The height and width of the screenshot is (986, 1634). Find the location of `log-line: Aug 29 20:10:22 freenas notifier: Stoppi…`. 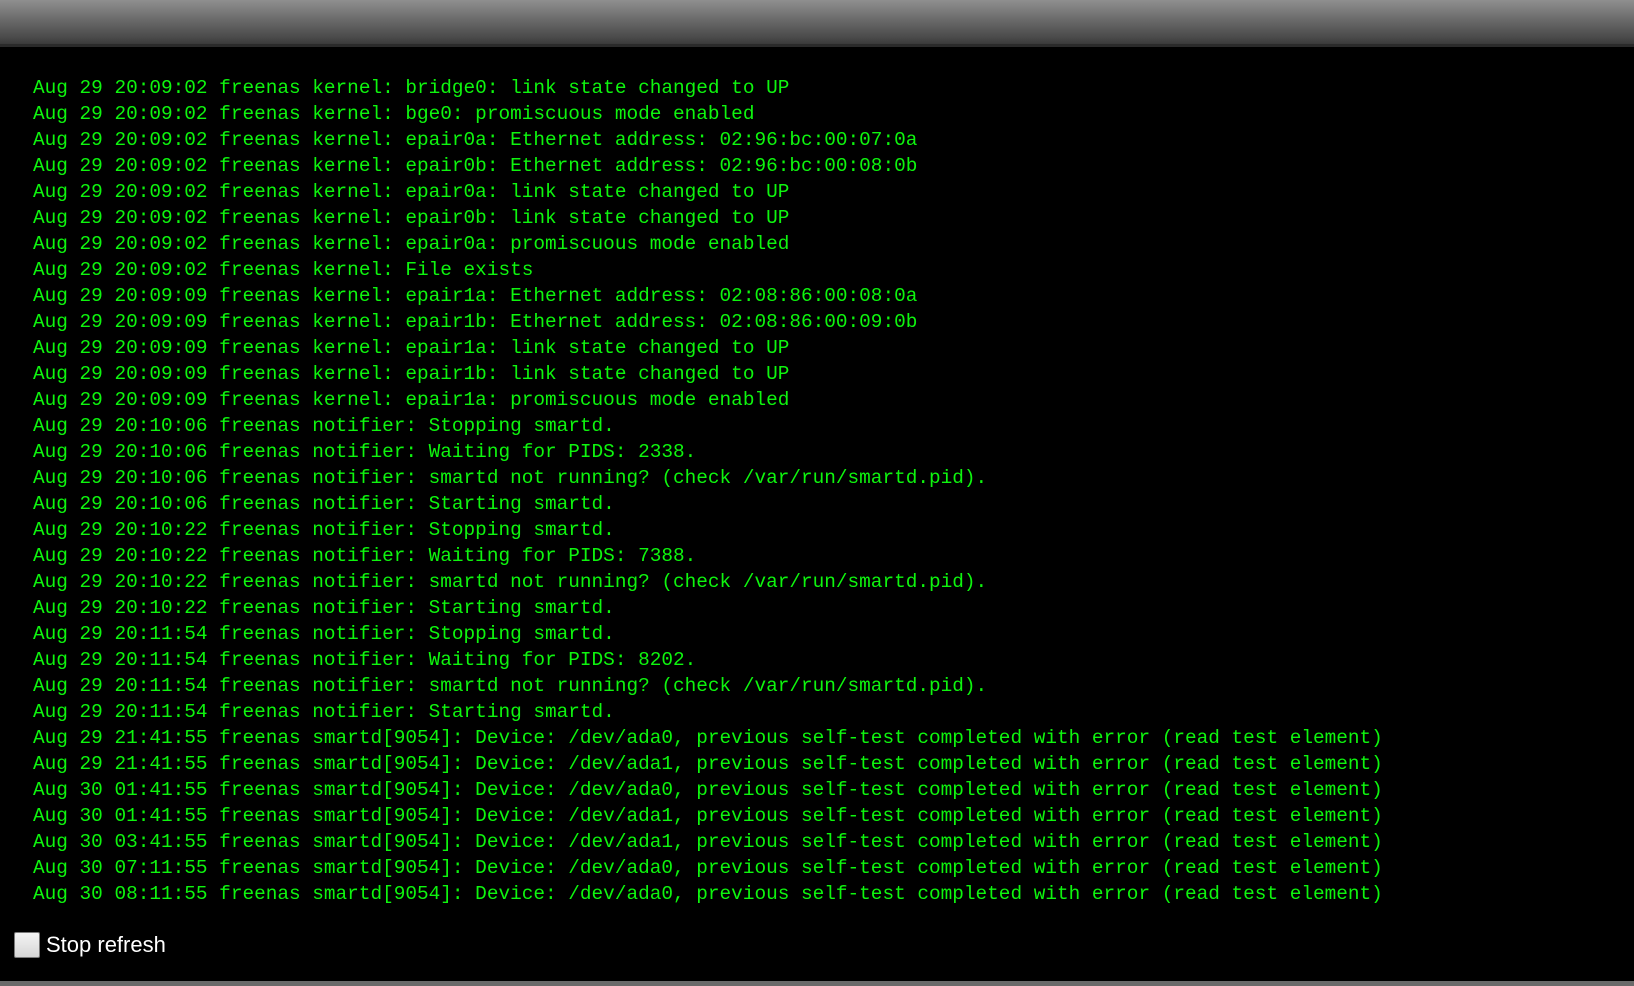

log-line: Aug 29 20:10:22 freenas notifier: Stoppi… is located at coordinates (324, 530).